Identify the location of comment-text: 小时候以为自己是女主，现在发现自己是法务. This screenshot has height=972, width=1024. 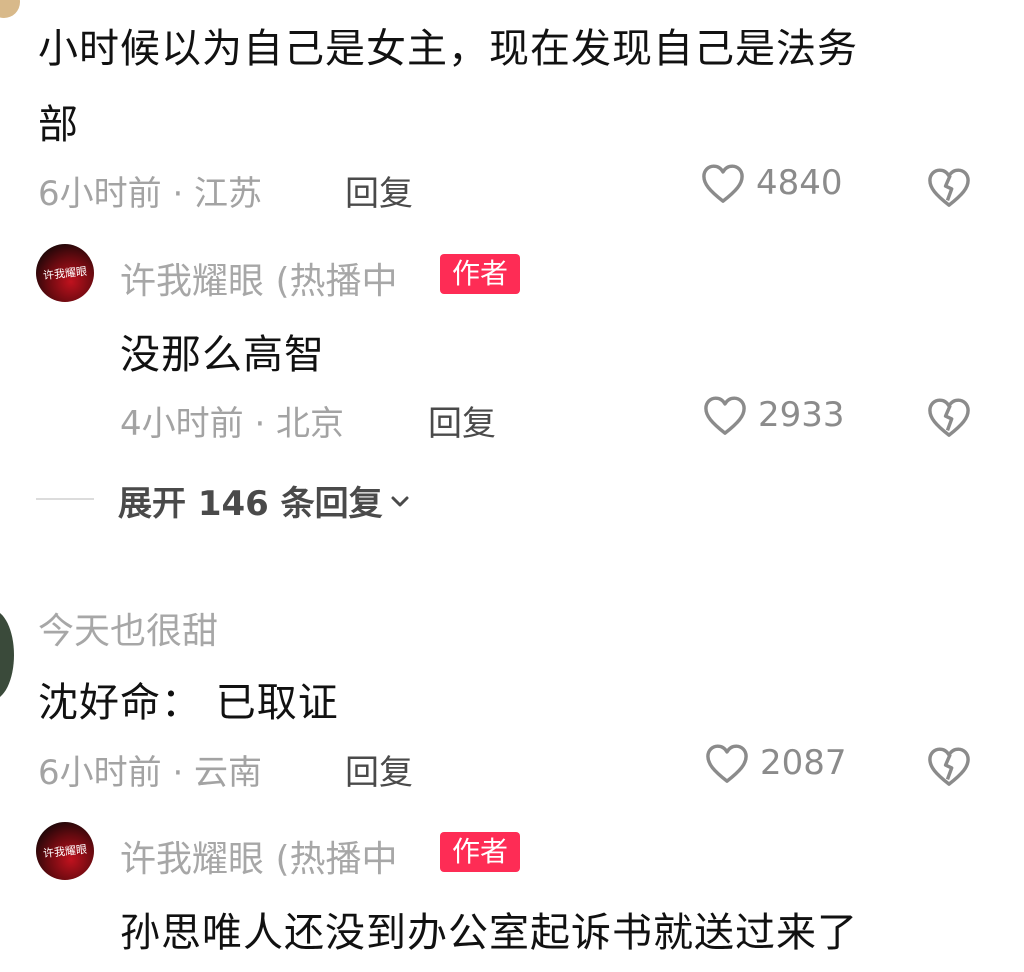
(448, 49).